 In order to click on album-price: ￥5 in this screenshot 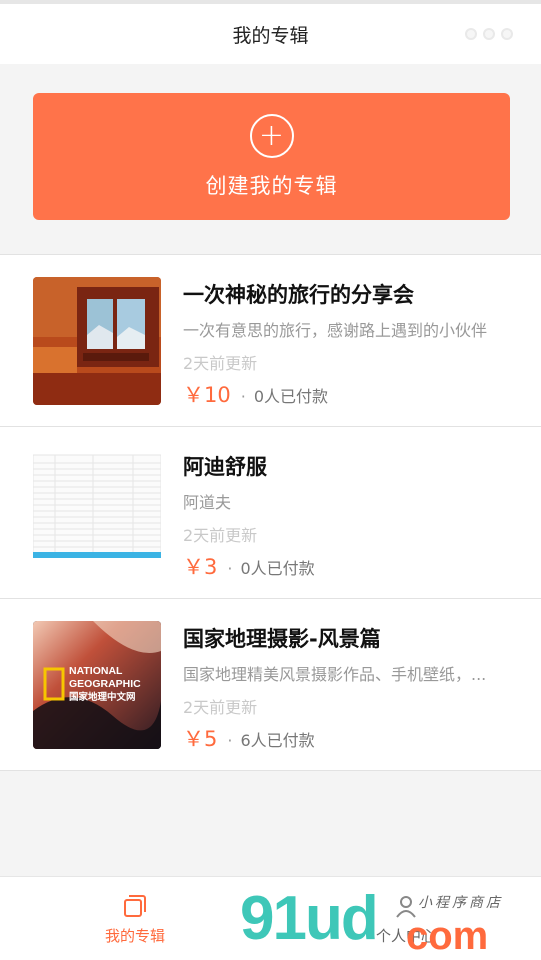, I will do `click(200, 739)`.